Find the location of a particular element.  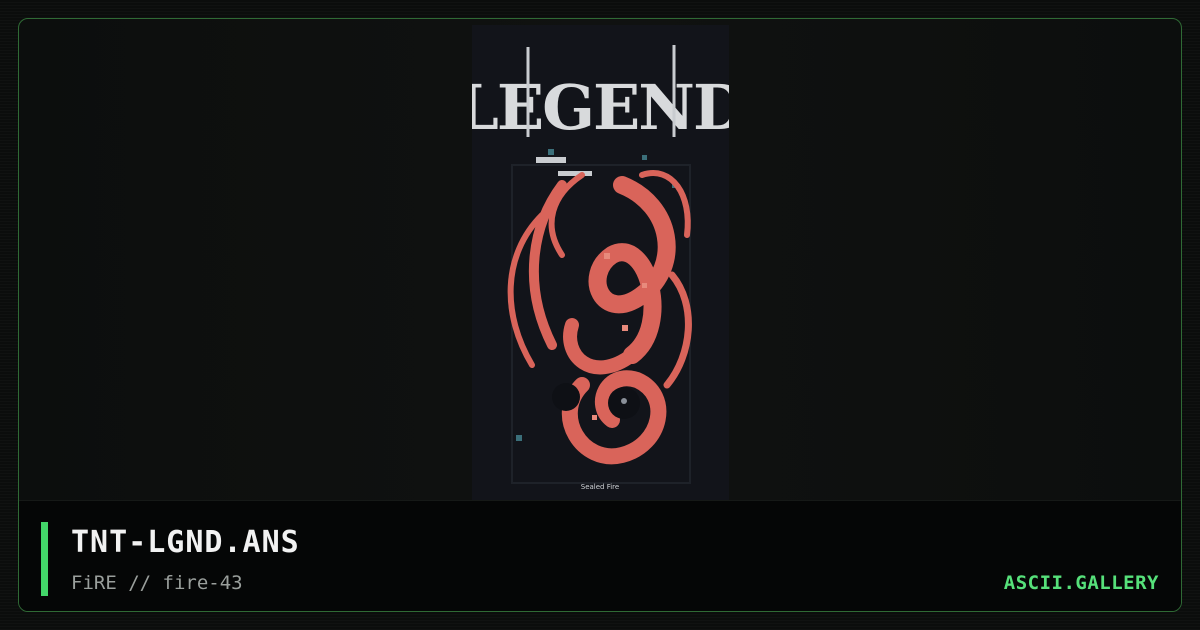

group-pack-label: FiRE // fire-43 is located at coordinates (157, 583).